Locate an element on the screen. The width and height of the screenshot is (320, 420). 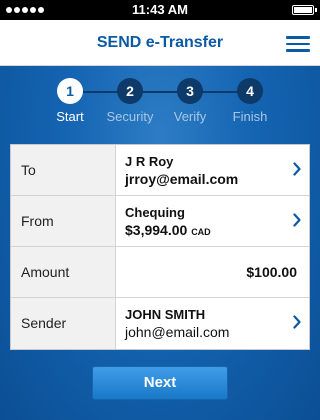
sender-email: john@email.com is located at coordinates (177, 332).